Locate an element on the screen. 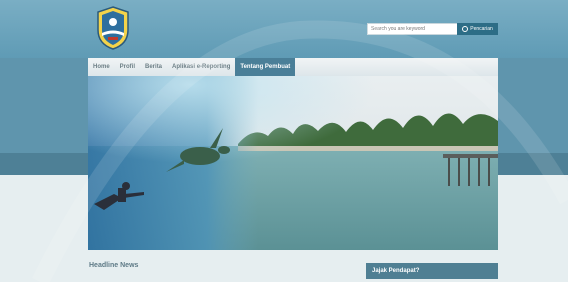 The width and height of the screenshot is (568, 282). search-button: Pencarian is located at coordinates (477, 29).